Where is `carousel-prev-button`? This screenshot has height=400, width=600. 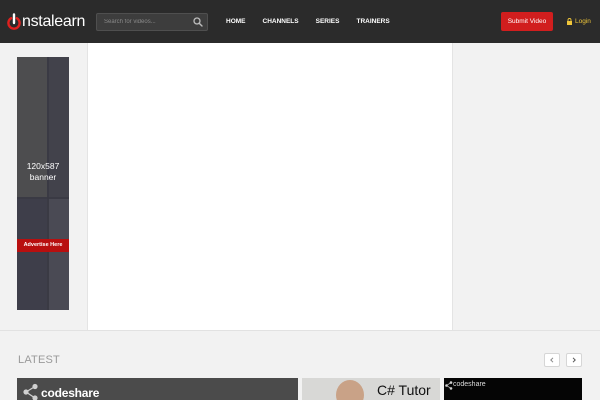
carousel-prev-button is located at coordinates (552, 360).